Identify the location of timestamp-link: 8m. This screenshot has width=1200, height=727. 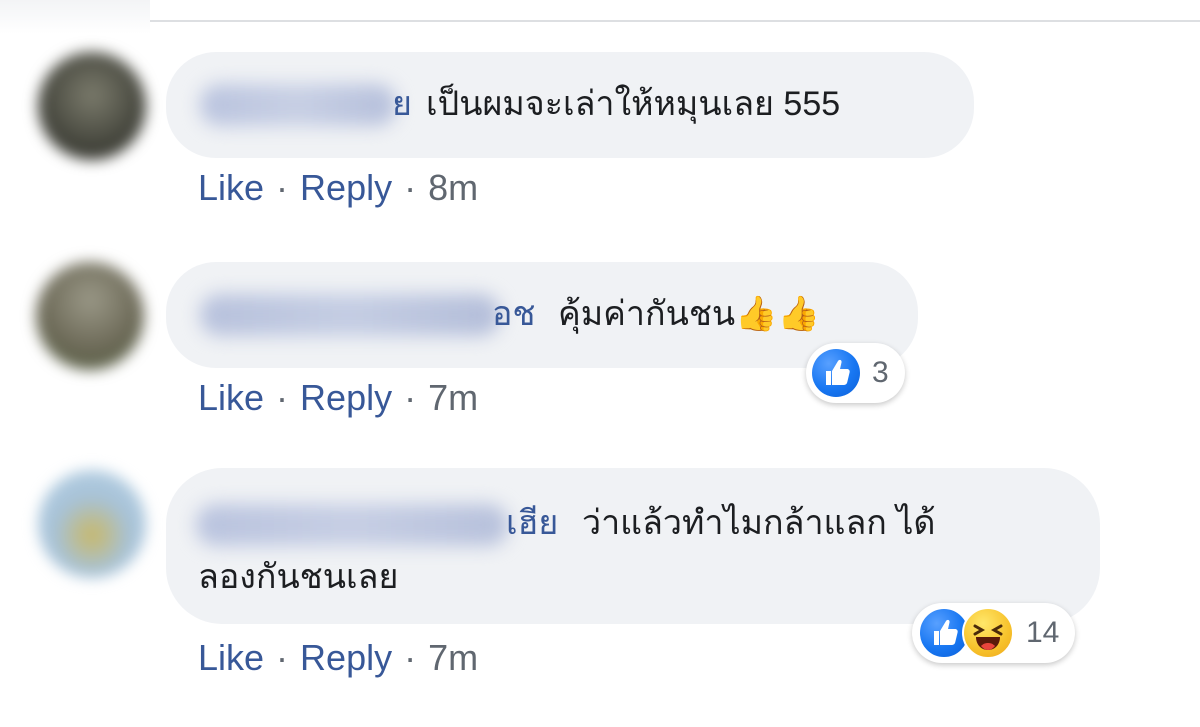
(453, 187).